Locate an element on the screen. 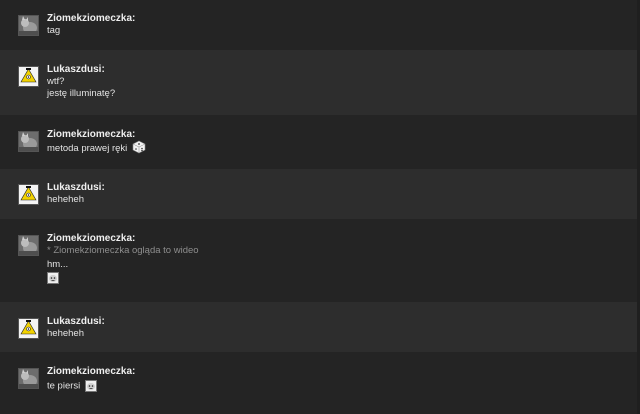 This screenshot has width=640, height=414. chat-message: Ziomekziomeczka: metoda prawej ręki is located at coordinates (320, 142).